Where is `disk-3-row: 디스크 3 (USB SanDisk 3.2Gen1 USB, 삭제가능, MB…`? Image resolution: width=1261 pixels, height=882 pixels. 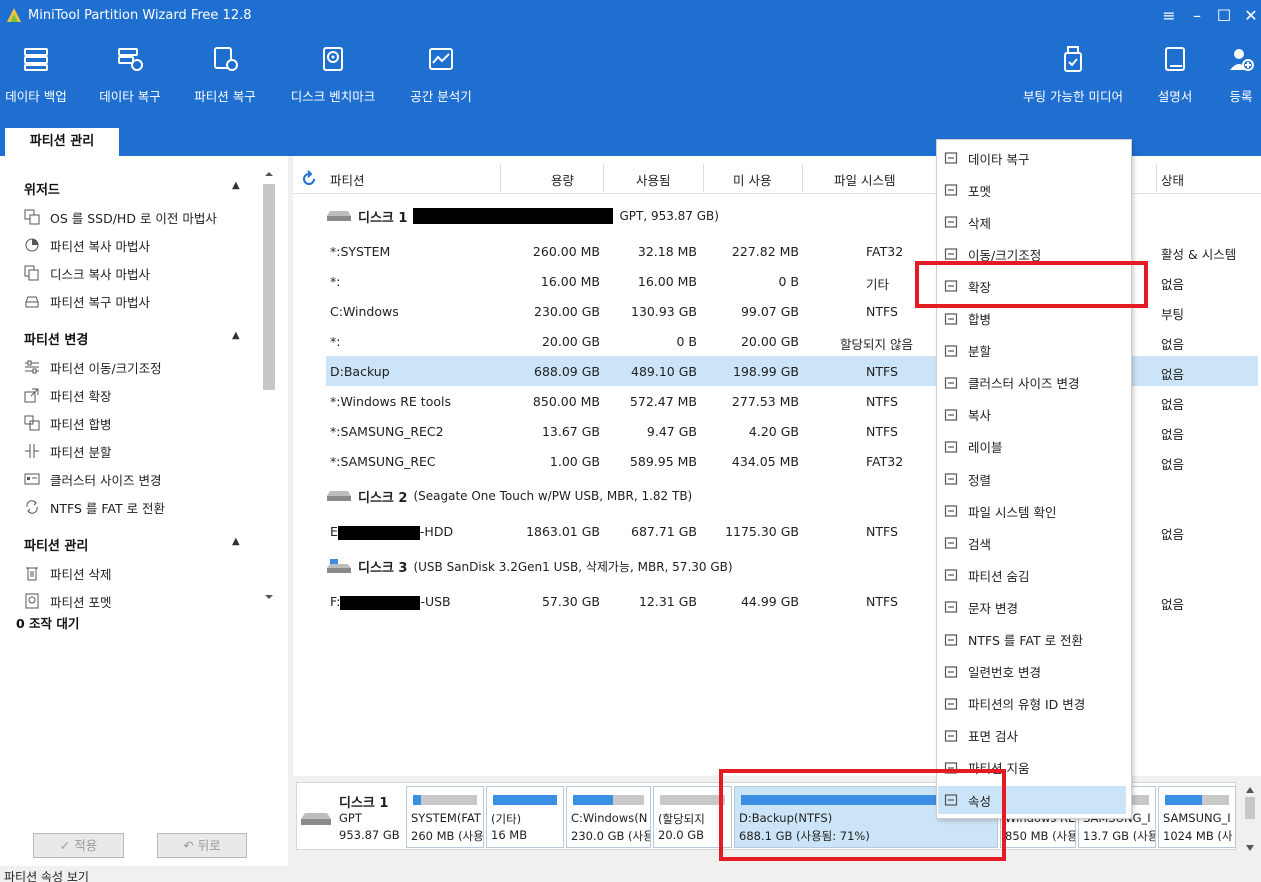
disk-3-row: 디스크 3 (USB SanDisk 3.2Gen1 USB, 삭제가능, MB… is located at coordinates (529, 566).